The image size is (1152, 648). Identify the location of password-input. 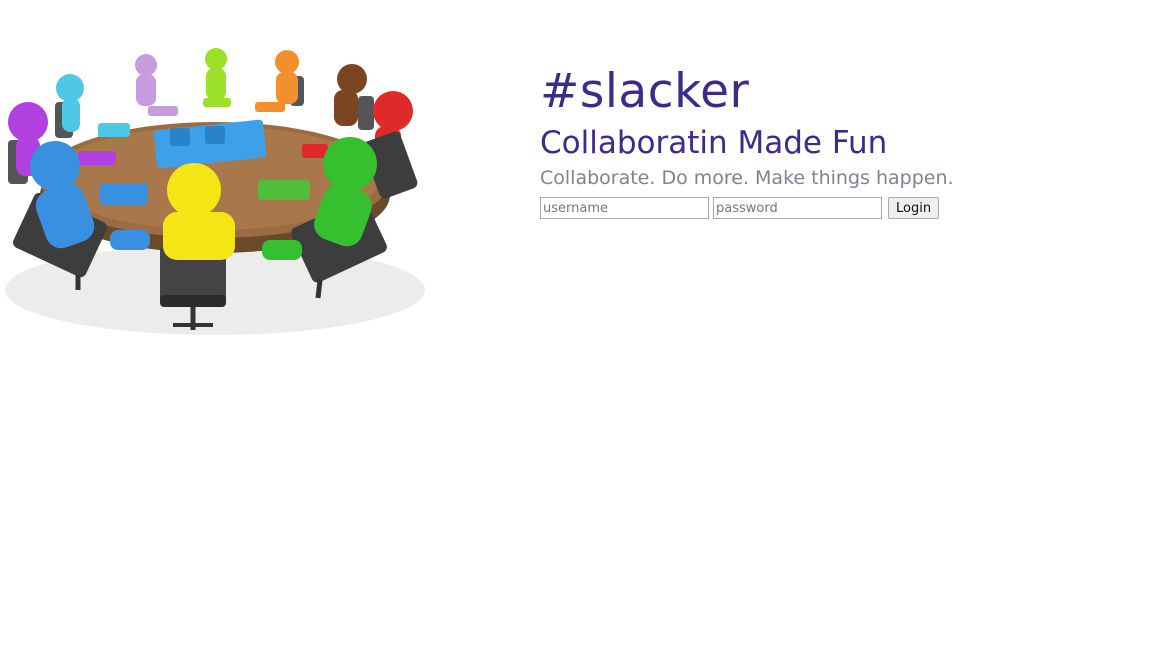
(797, 208).